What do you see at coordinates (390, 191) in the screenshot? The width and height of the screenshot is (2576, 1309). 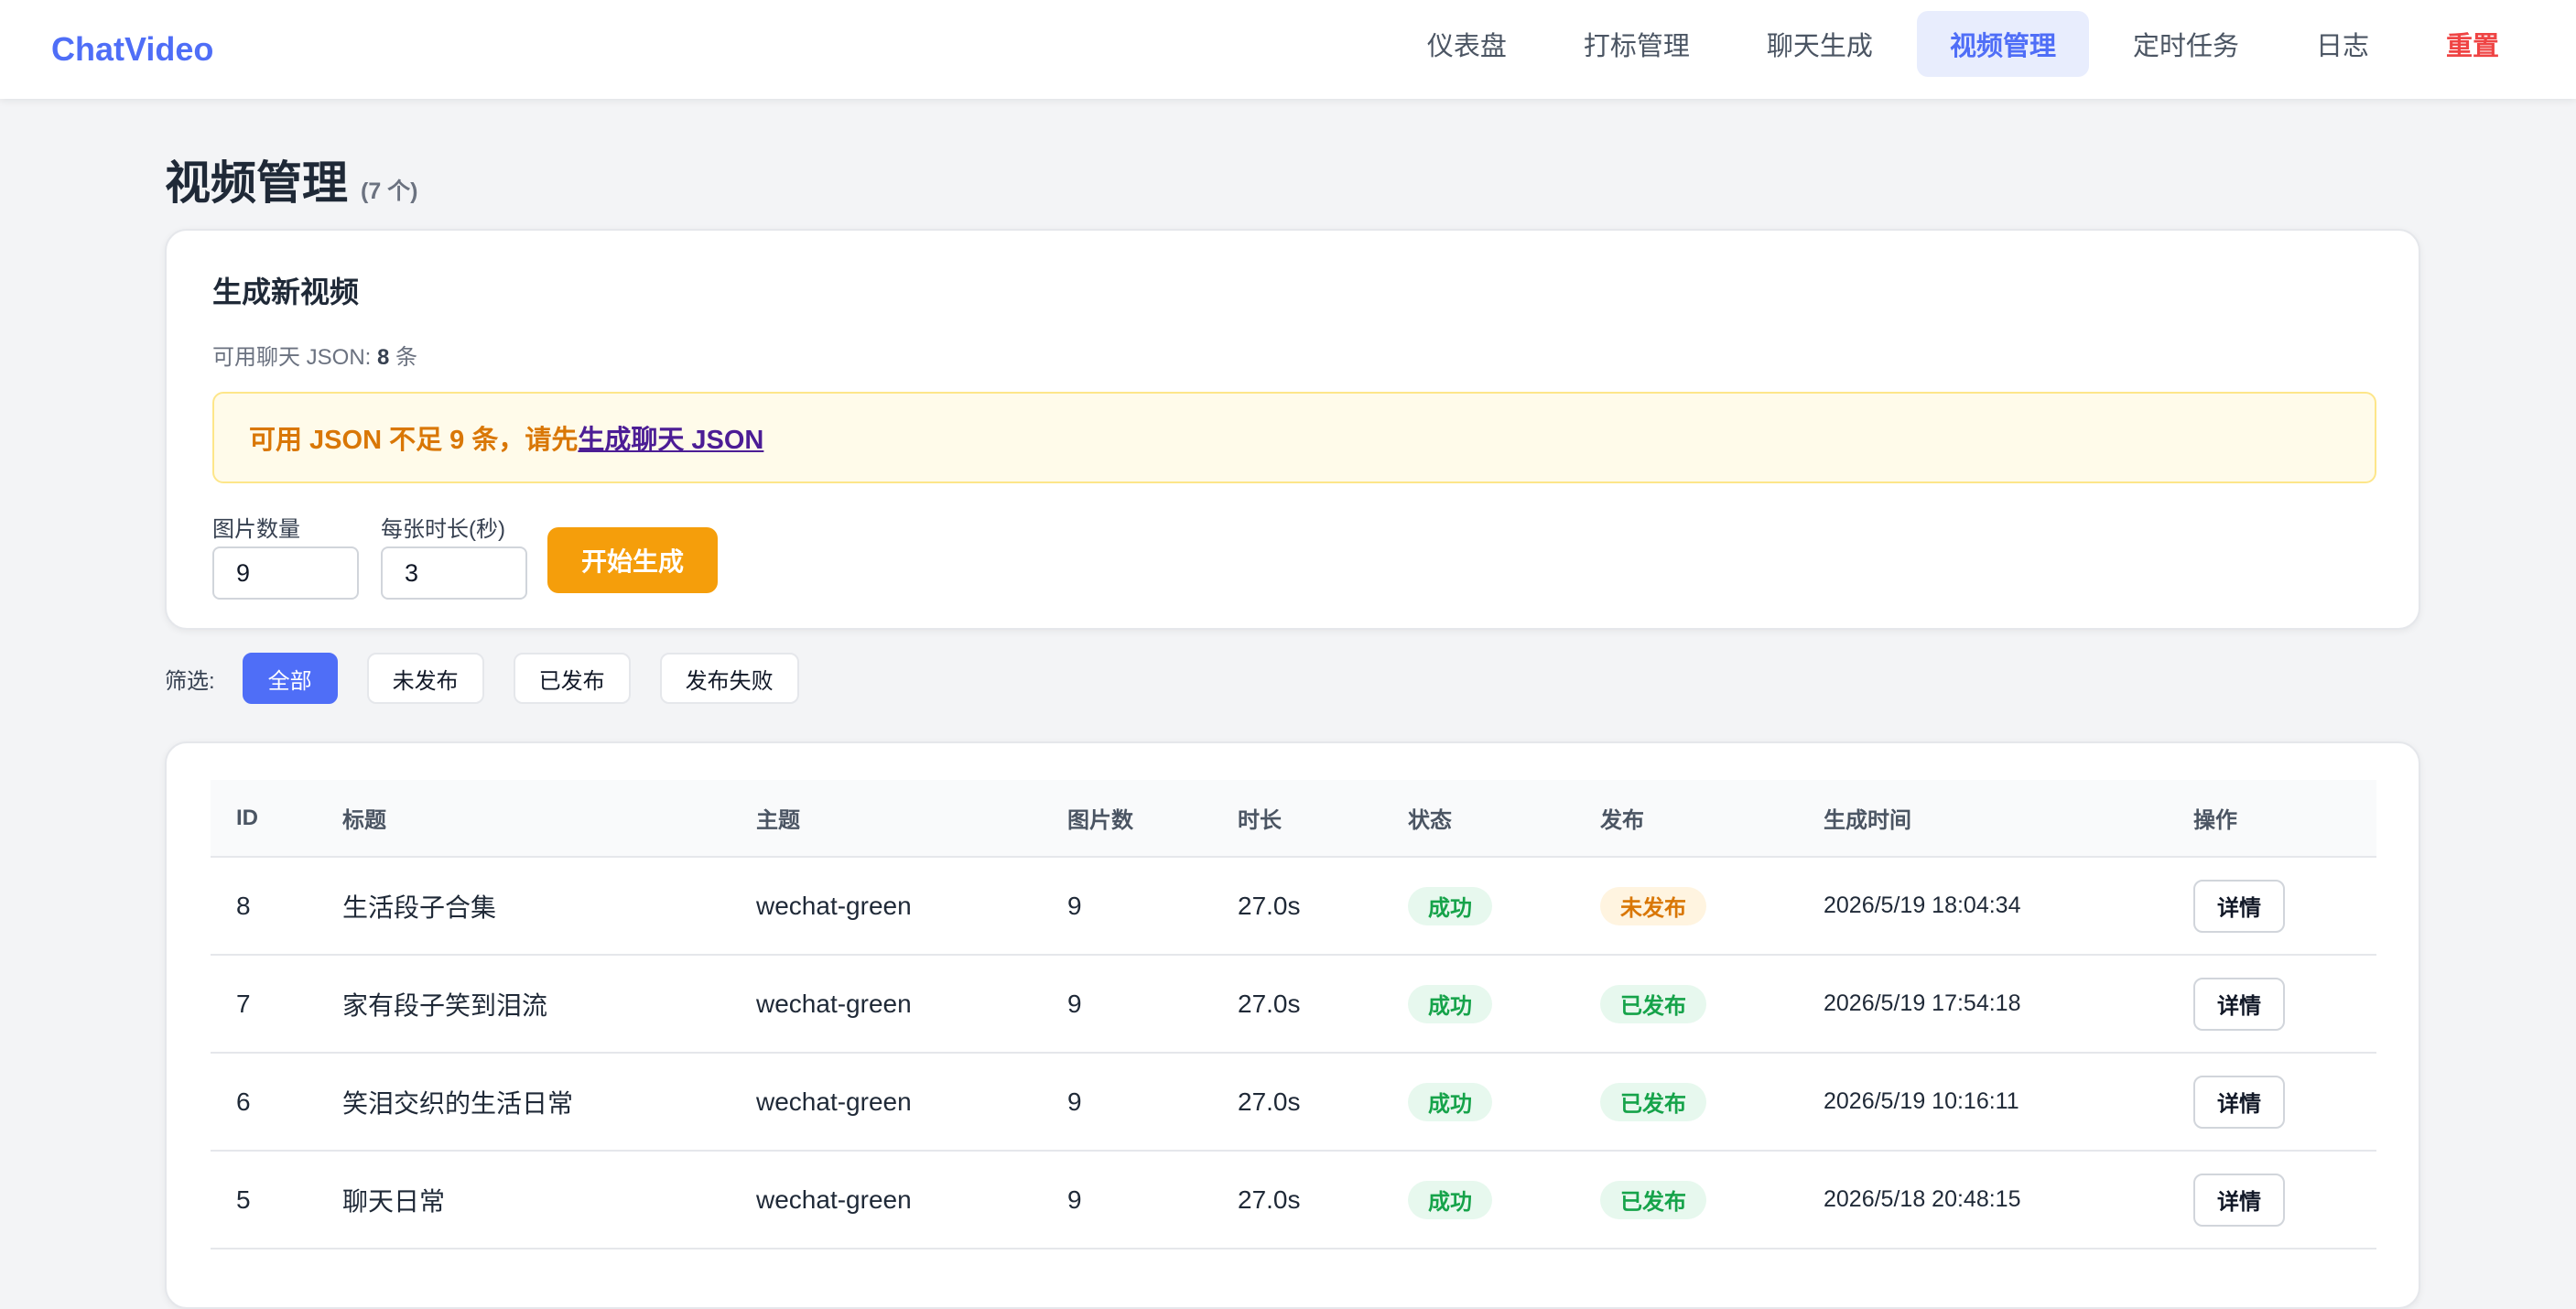 I see `video-count: (7 个)` at bounding box center [390, 191].